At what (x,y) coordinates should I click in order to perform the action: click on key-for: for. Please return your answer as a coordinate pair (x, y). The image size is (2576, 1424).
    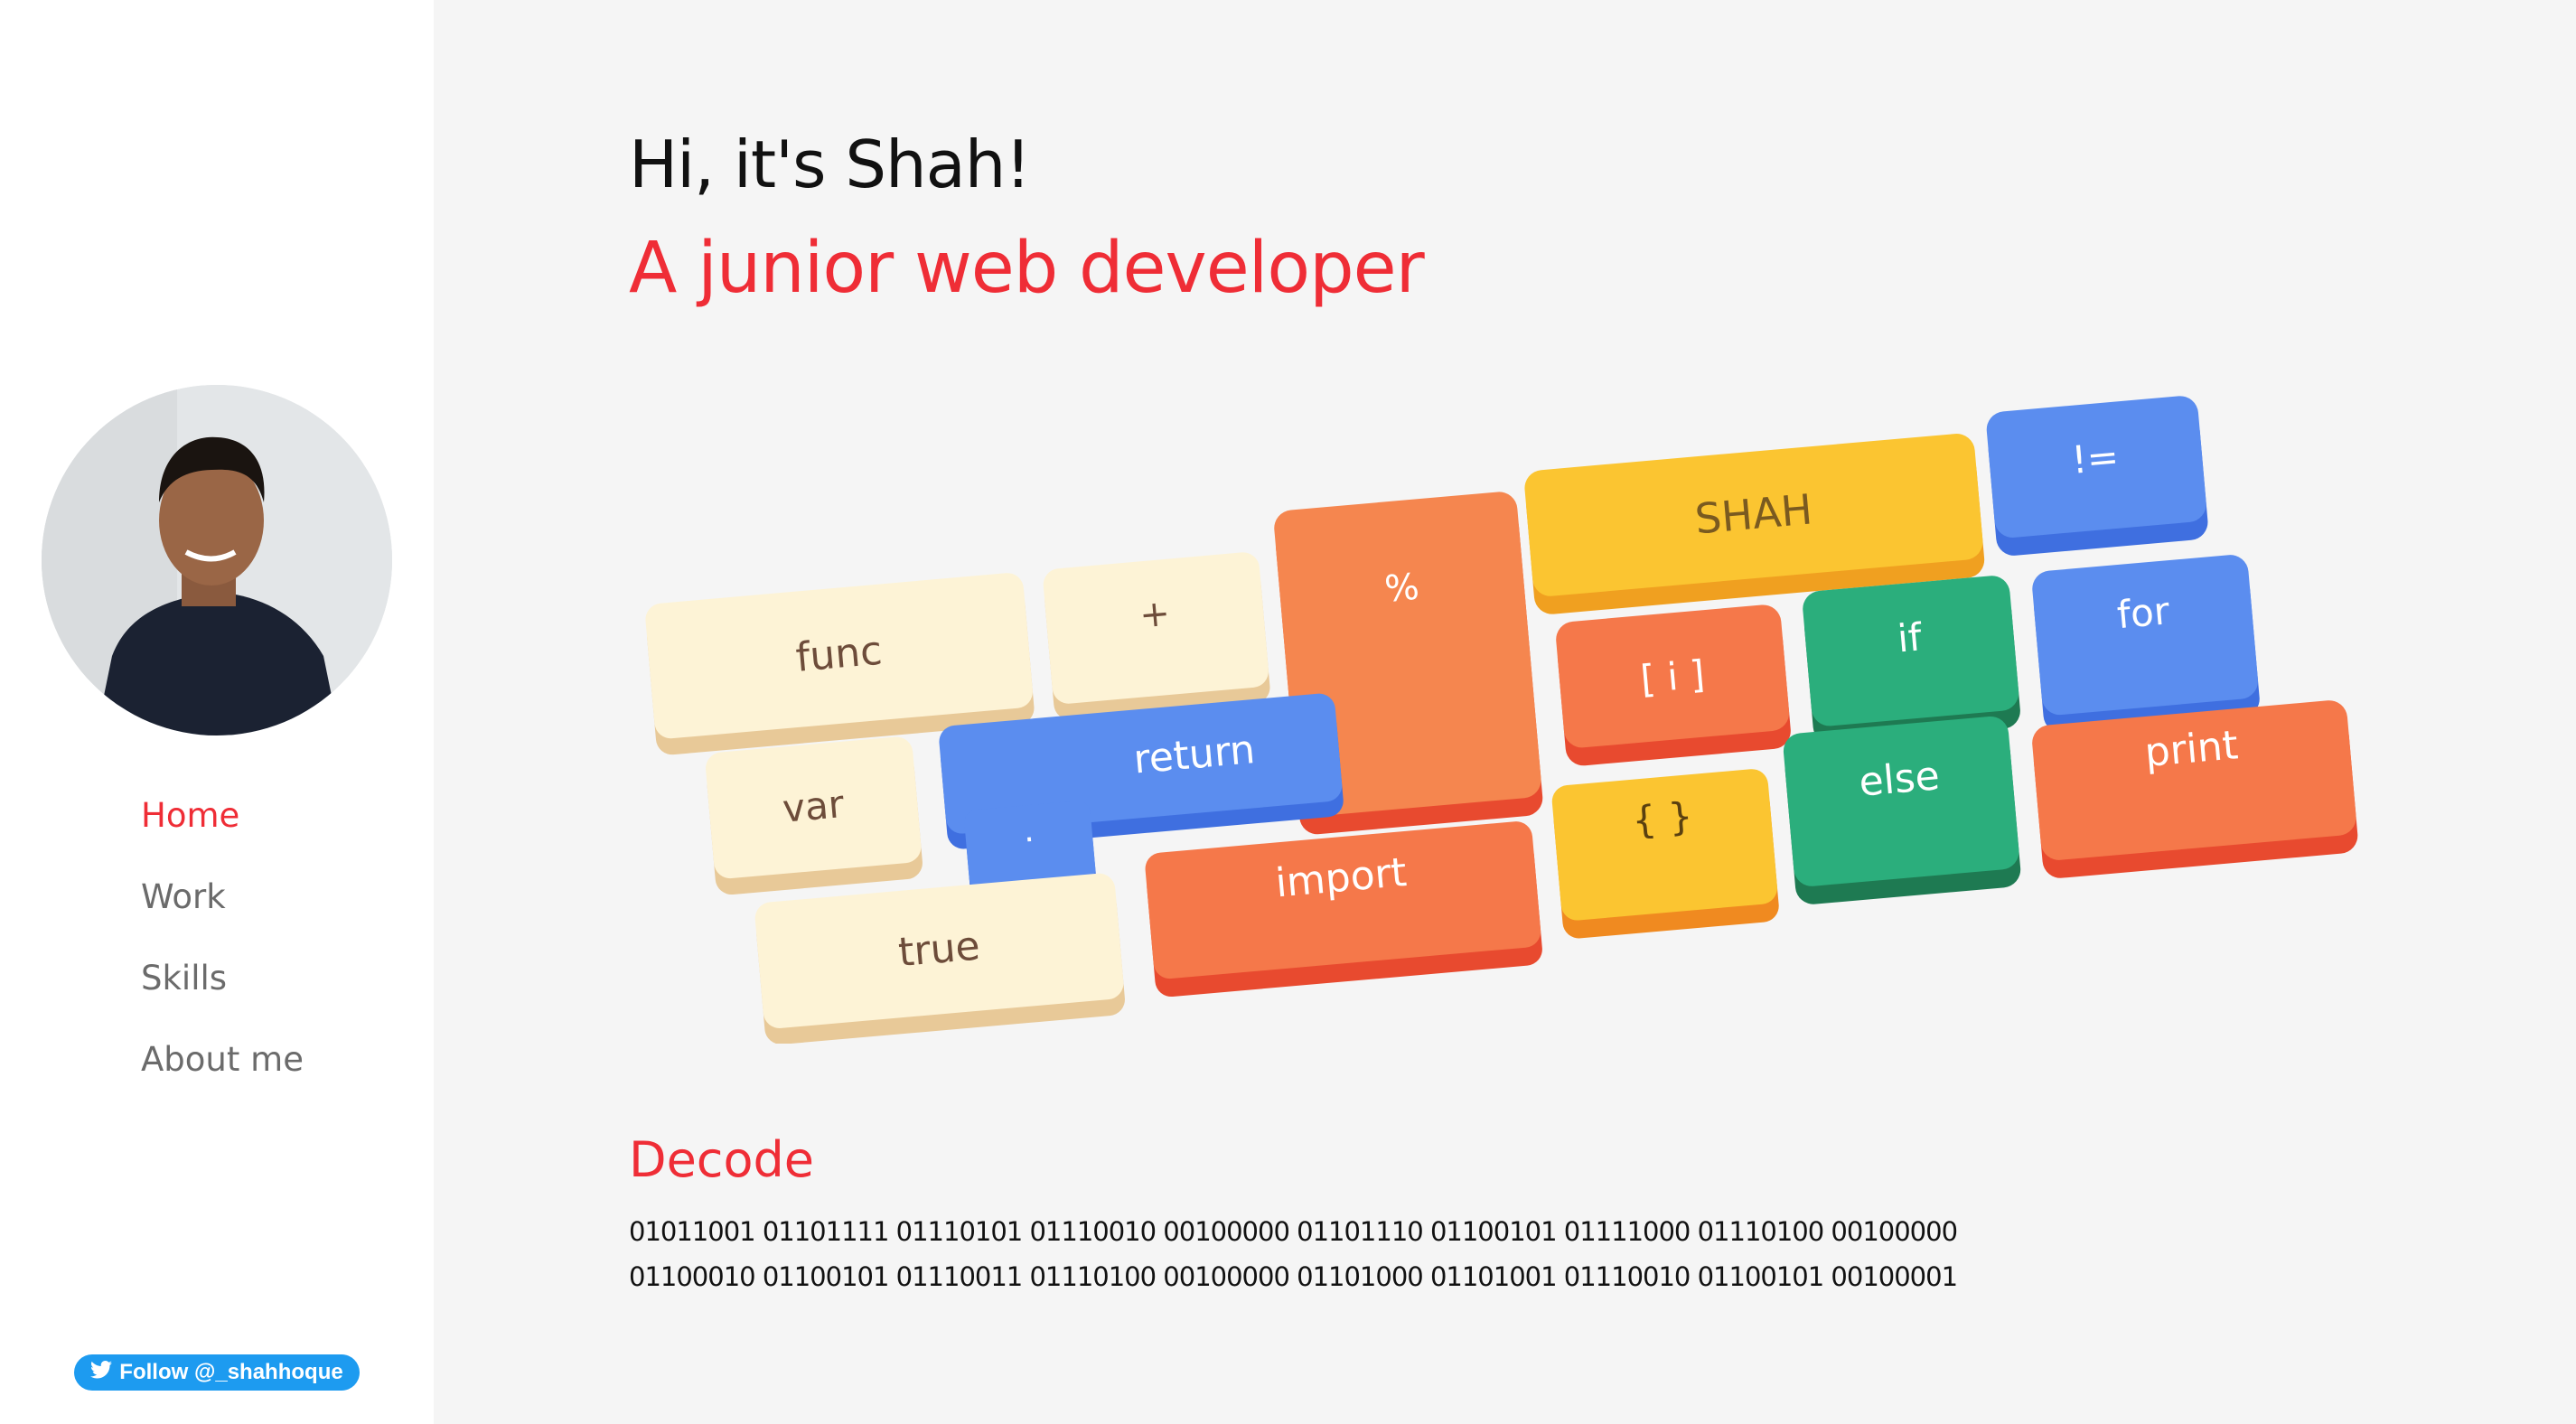
    Looking at the image, I should click on (2146, 644).